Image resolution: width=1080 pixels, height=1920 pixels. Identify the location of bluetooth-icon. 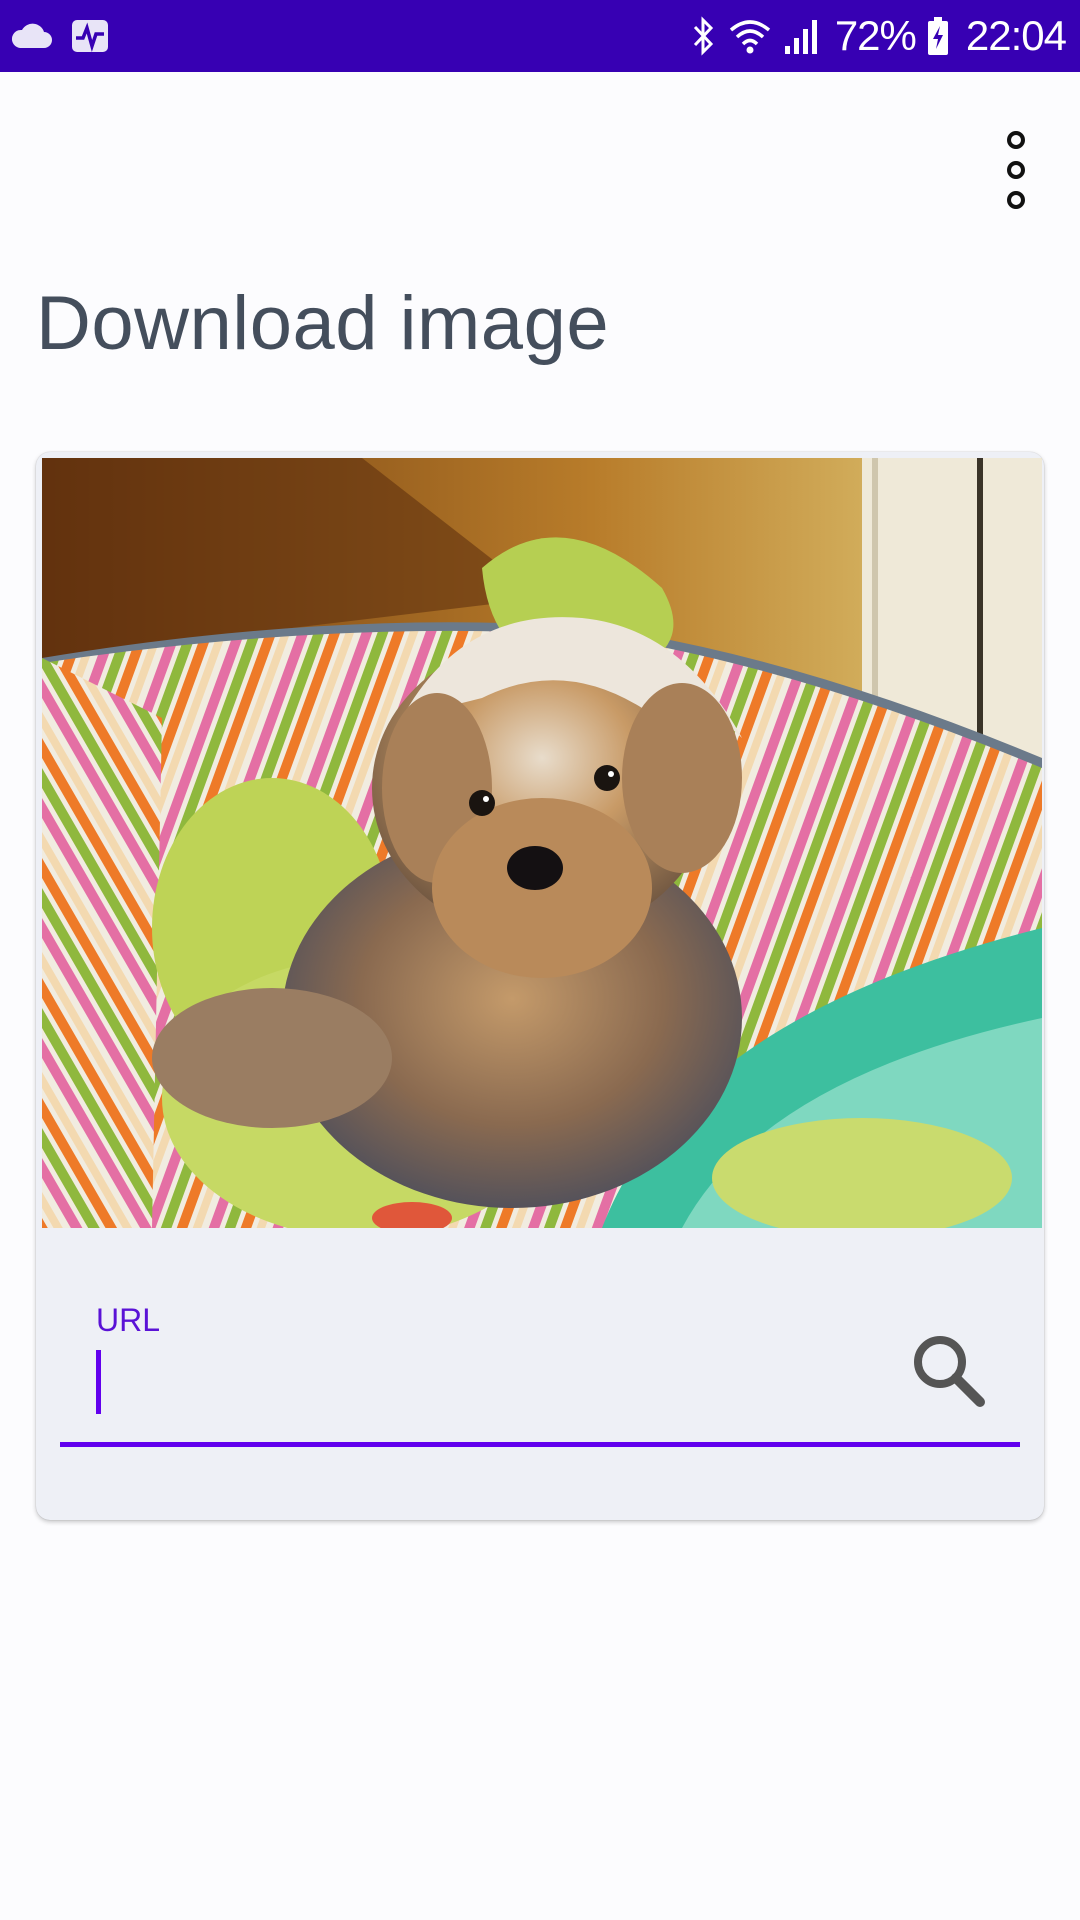
(704, 36).